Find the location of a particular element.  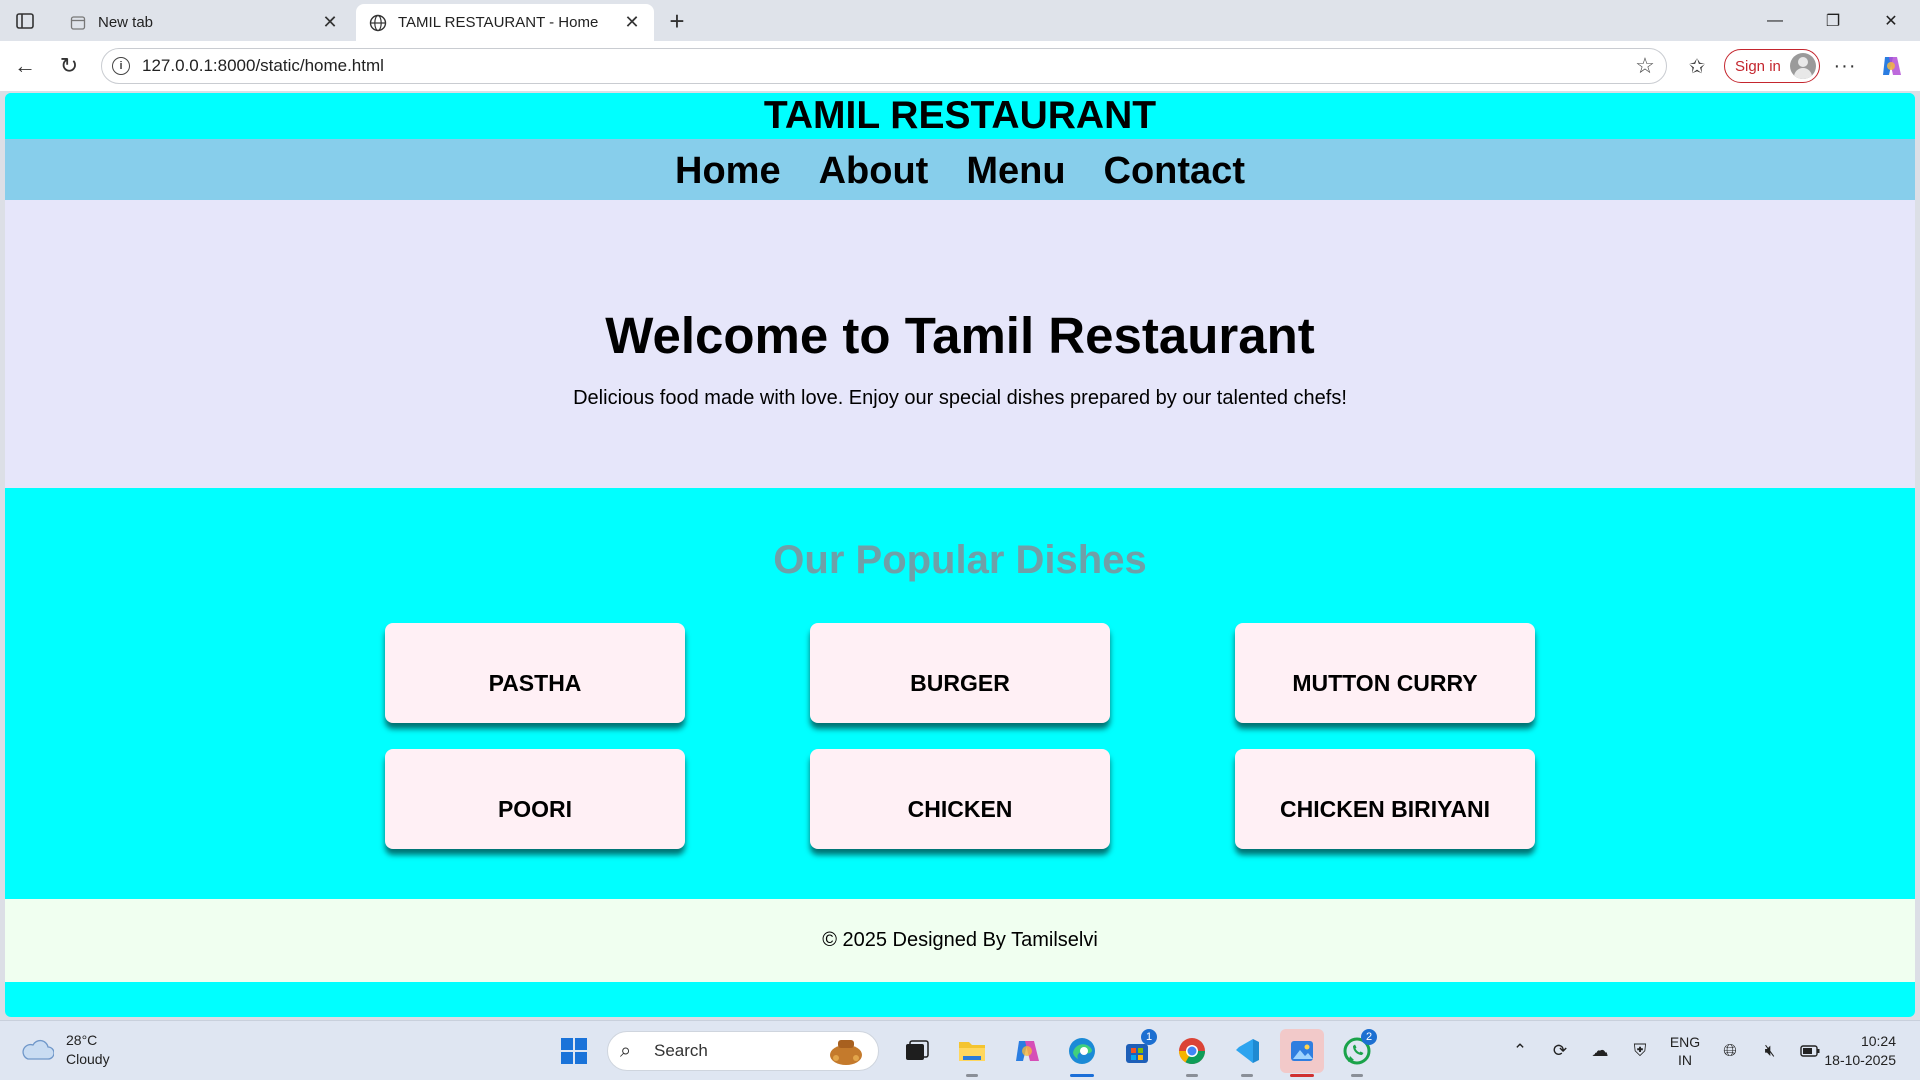

dish-card: POORI is located at coordinates (535, 799).